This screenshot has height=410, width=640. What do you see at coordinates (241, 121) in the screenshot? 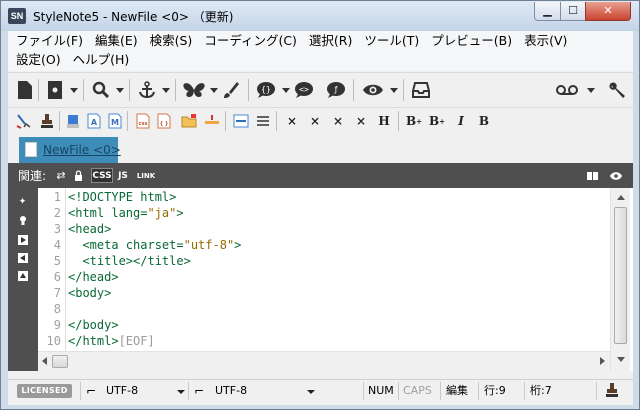
I see `horizontal-rule-icon` at bounding box center [241, 121].